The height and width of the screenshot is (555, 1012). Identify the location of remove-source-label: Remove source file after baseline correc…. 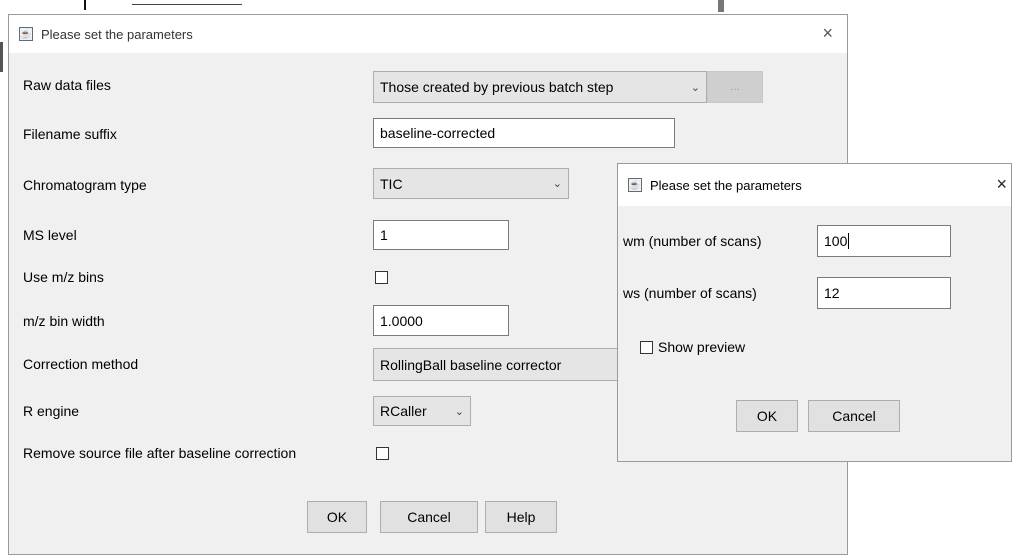
(160, 453).